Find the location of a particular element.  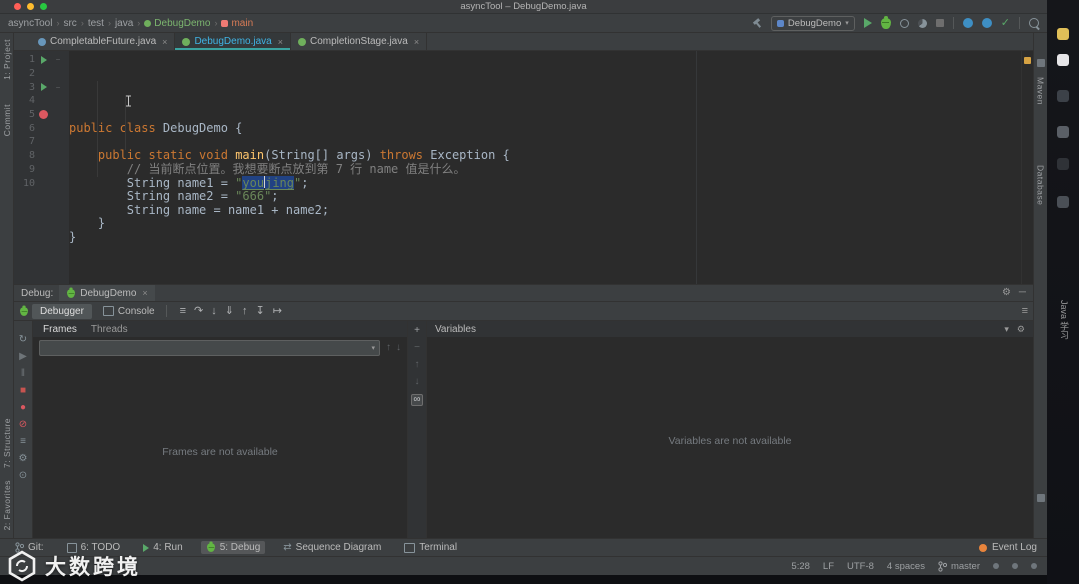

hide-panel-icon: ─ is located at coordinates (1022, 293).